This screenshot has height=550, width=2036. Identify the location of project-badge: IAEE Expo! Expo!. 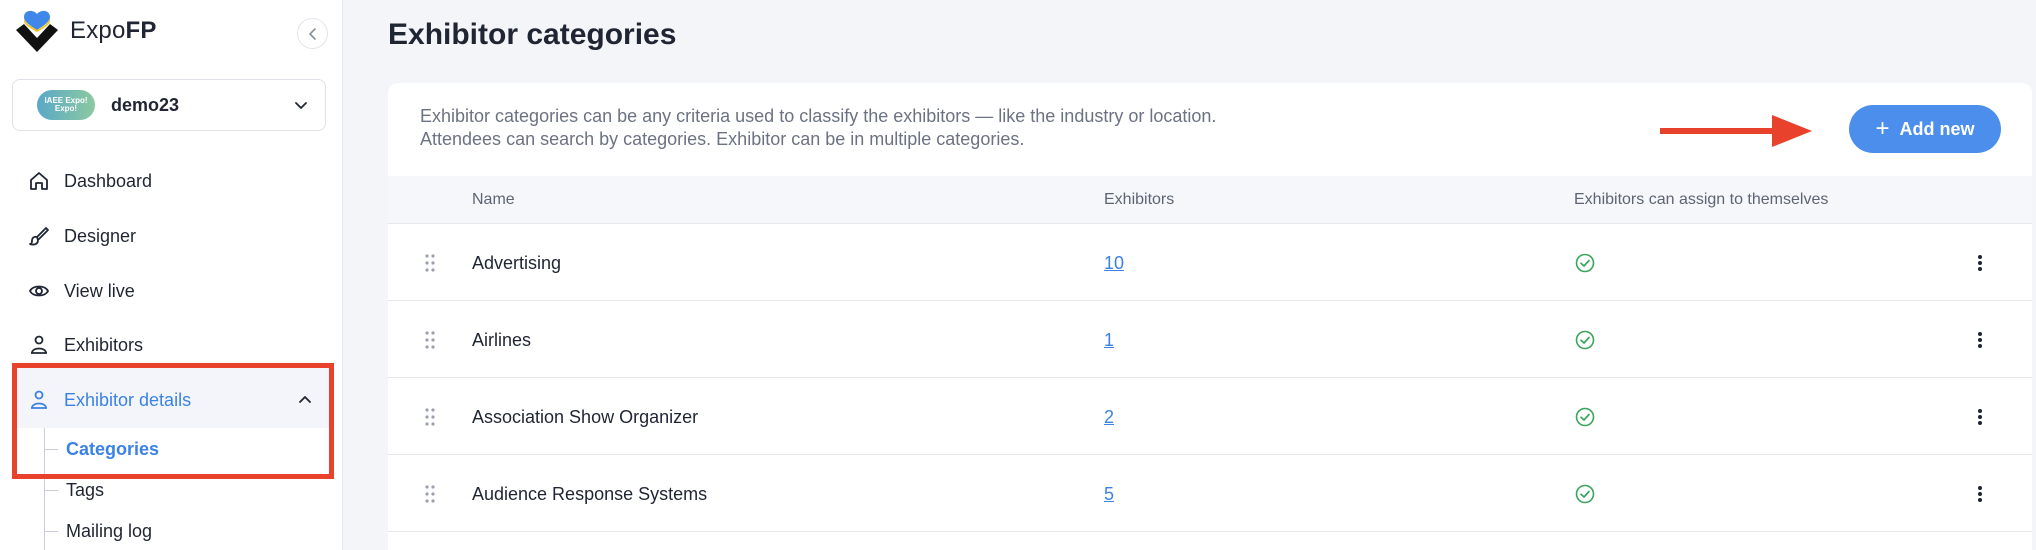
(66, 105).